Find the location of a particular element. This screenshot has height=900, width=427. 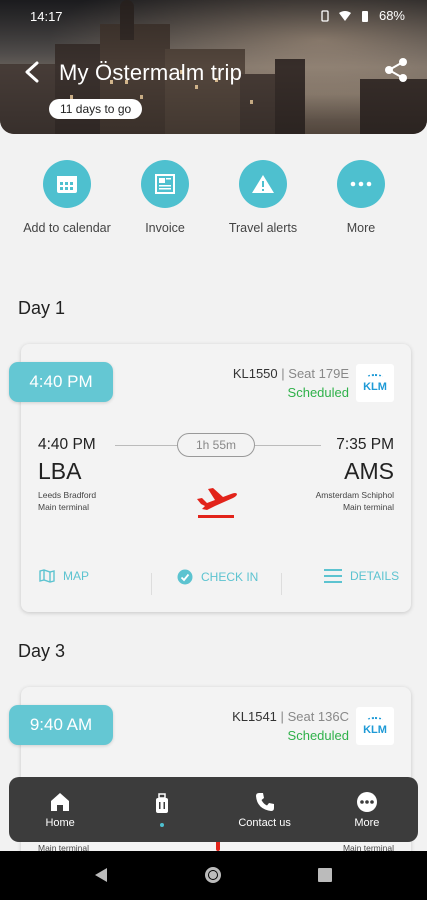

flight-card-actions: MAP CHECK IN DETAILS is located at coordinates (216, 584).